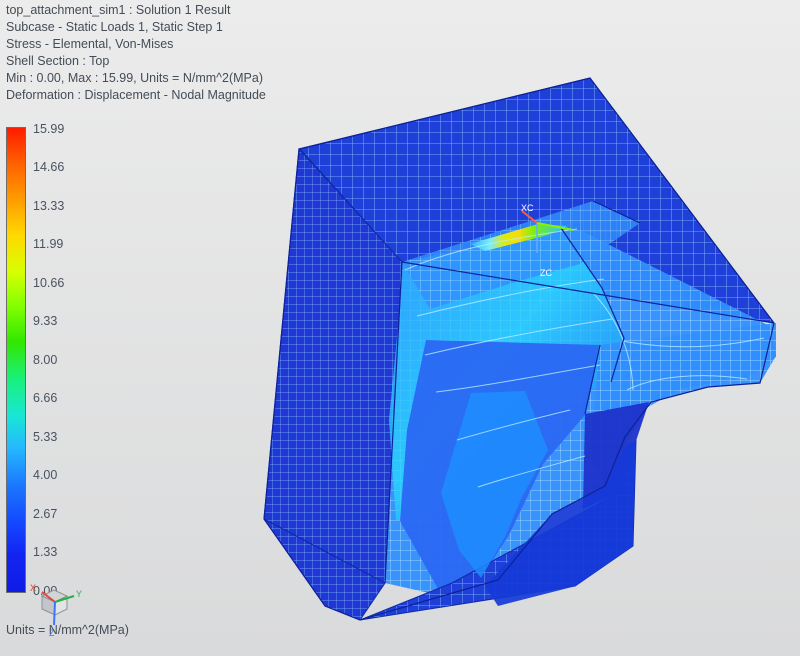 The height and width of the screenshot is (656, 800). Describe the element at coordinates (45, 398) in the screenshot. I see `legend-tick-6-66: 6.66` at that location.